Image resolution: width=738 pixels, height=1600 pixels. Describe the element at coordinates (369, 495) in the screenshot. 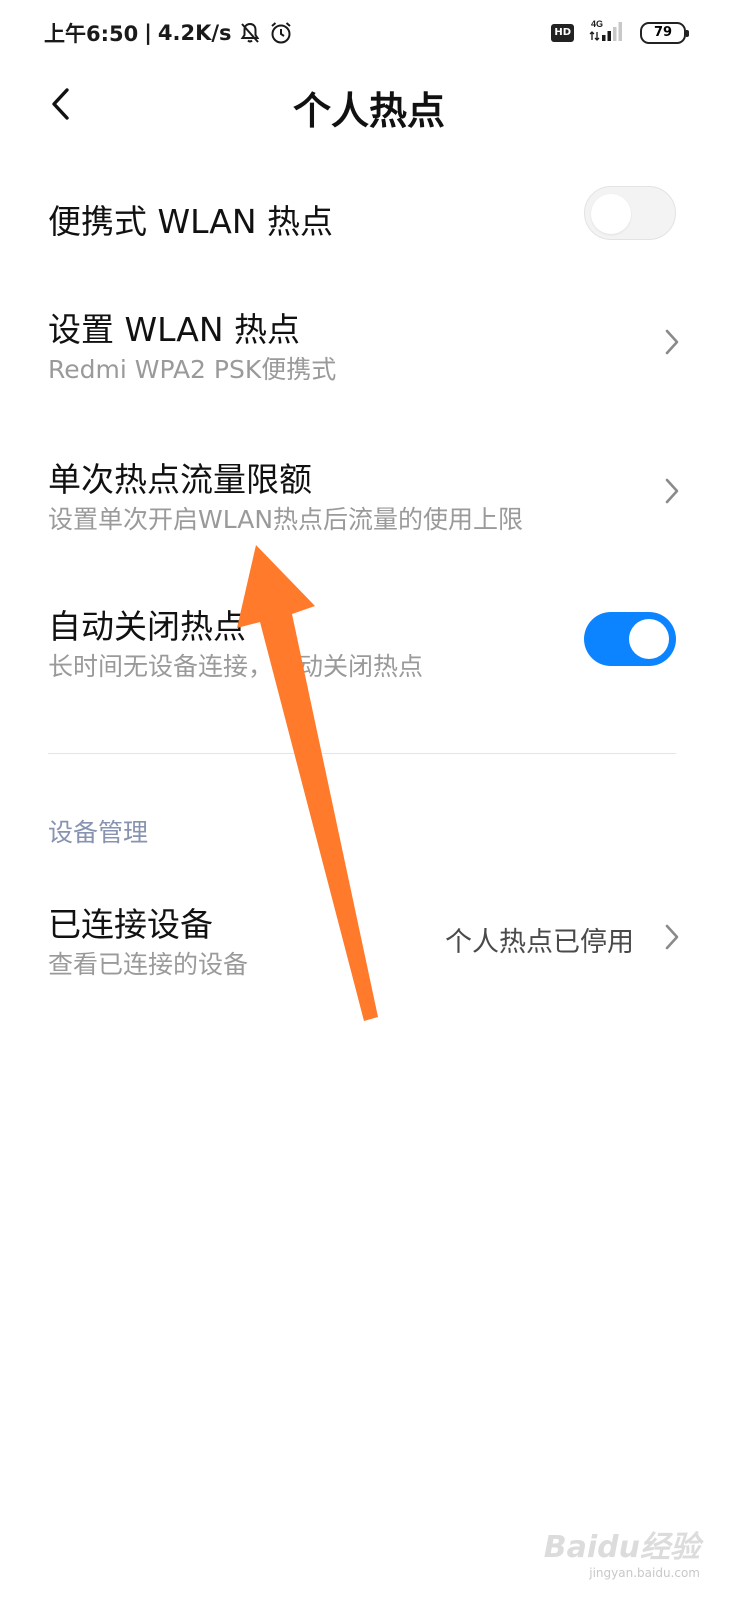

I see `data-limit-row: 单次热点流量限额 设置单次开启WLAN热点后流量的使用上限` at that location.